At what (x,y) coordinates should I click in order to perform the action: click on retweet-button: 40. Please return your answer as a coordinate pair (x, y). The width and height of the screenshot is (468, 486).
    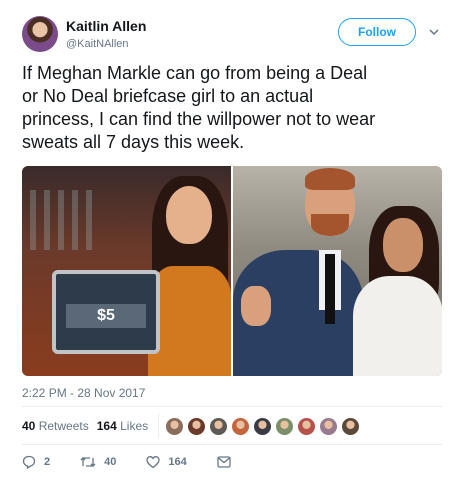
    Looking at the image, I should click on (98, 462).